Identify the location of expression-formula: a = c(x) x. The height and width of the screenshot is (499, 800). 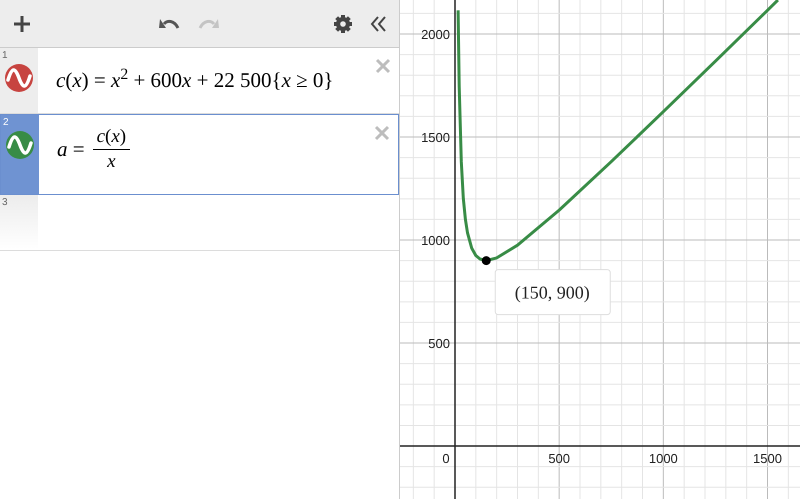
(93, 149).